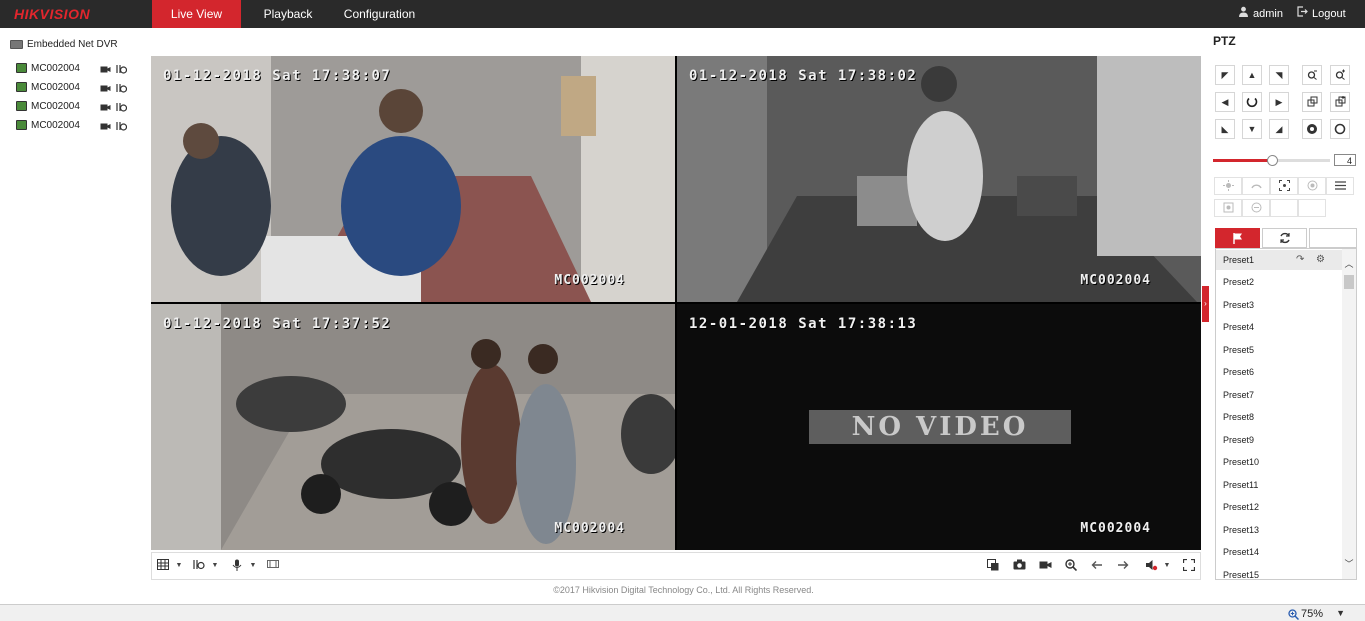  Describe the element at coordinates (1228, 208) in the screenshot. I see `manual-tracking-button` at that location.